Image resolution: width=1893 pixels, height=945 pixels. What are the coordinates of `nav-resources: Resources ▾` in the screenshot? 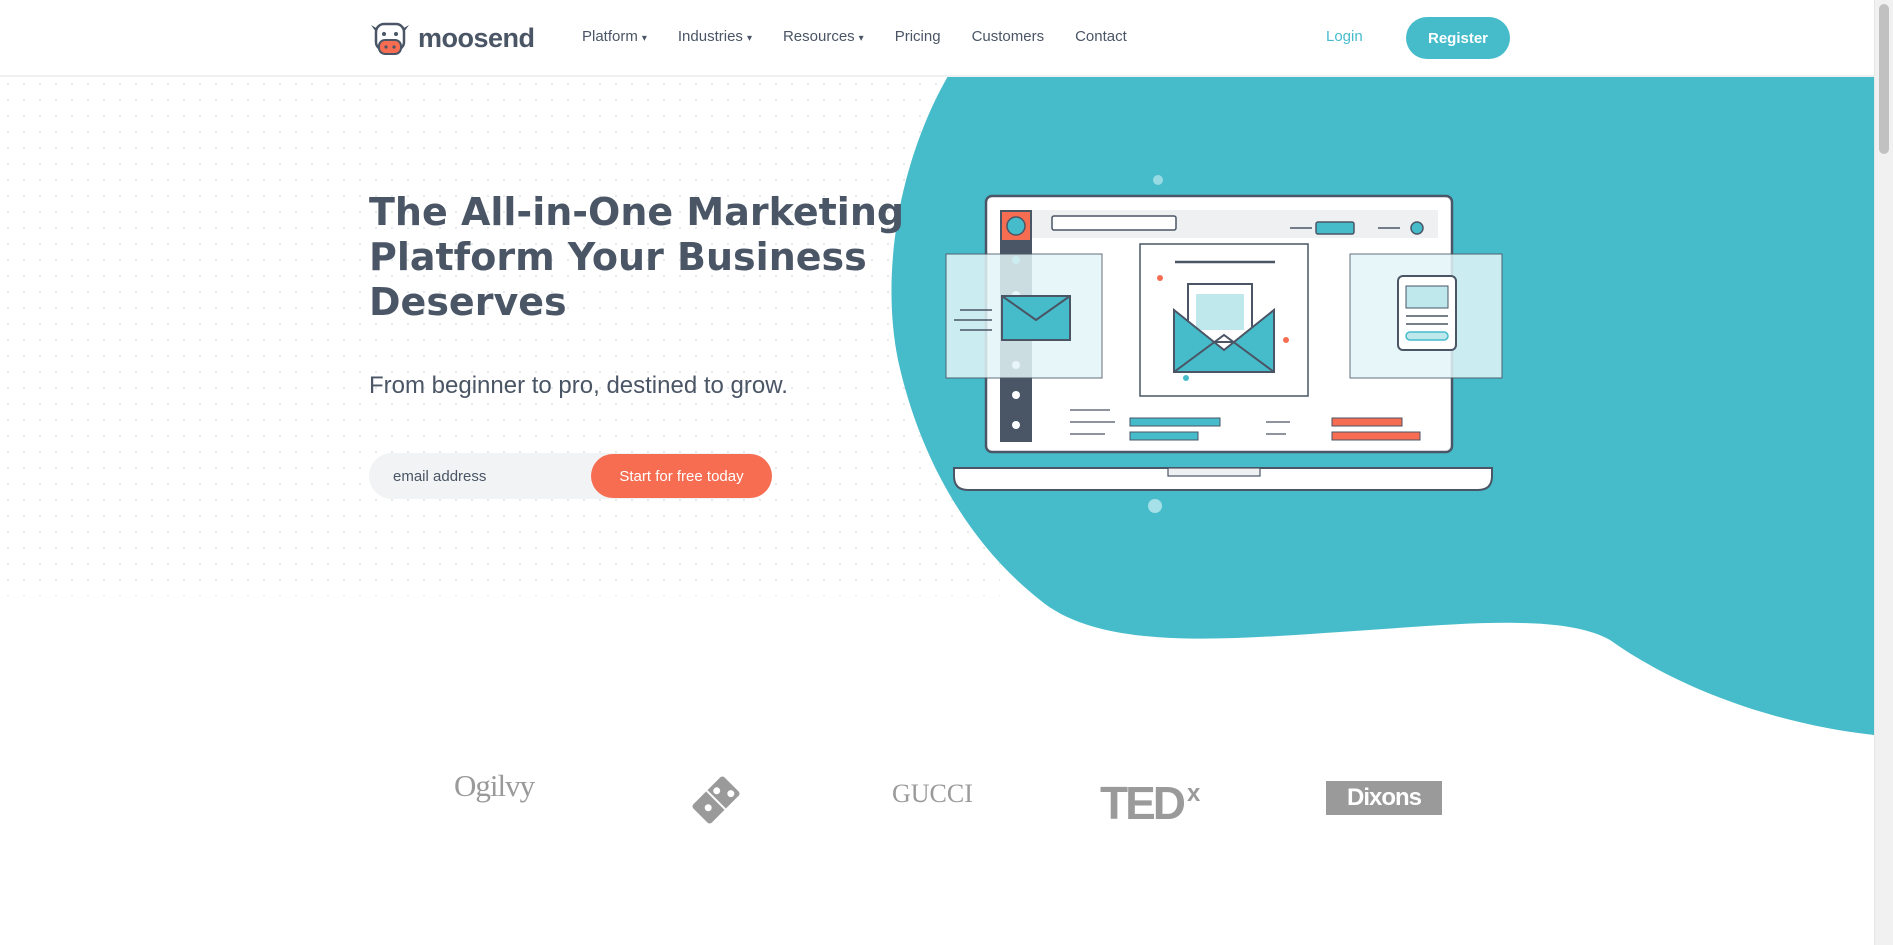 It's located at (823, 36).